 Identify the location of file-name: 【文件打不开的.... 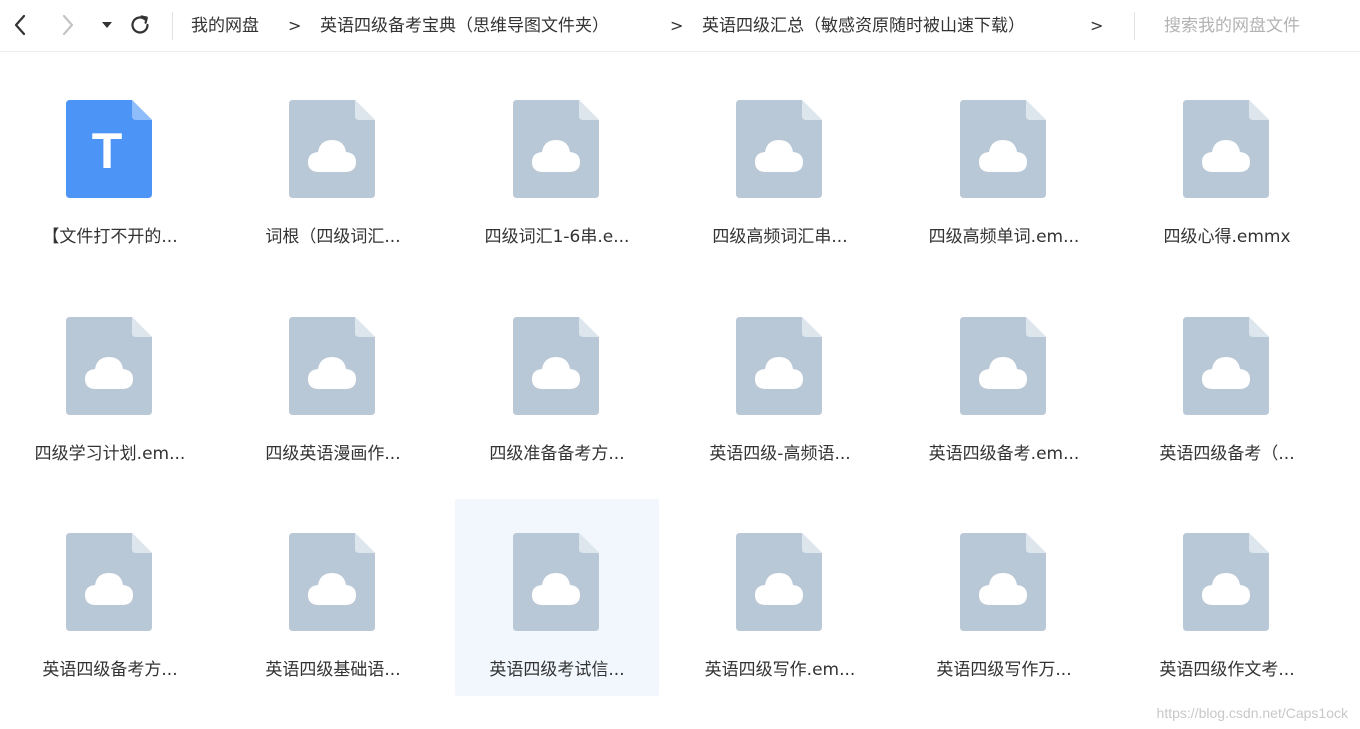
(110, 237).